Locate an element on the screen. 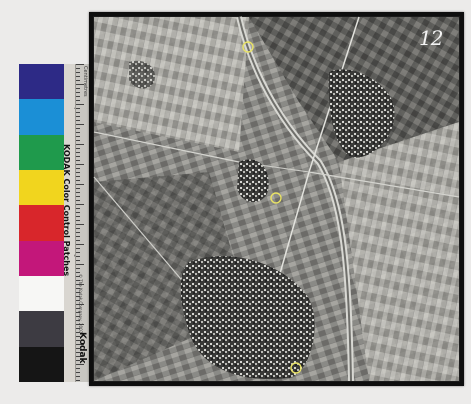  color-patch-blue is located at coordinates (41, 82).